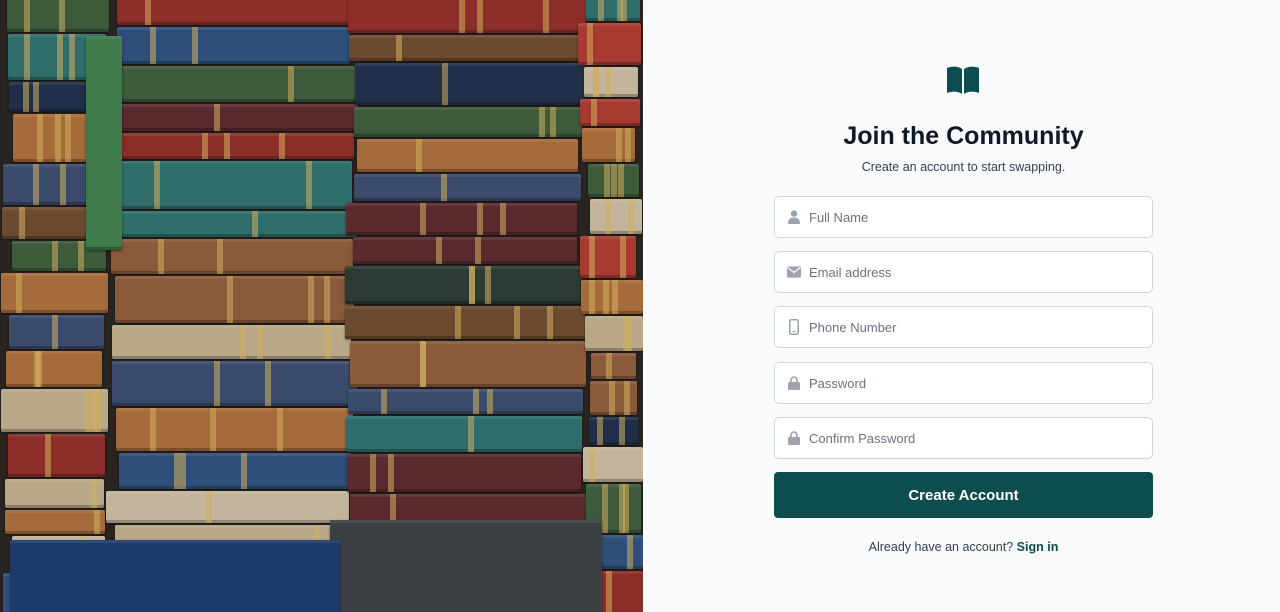 Image resolution: width=1280 pixels, height=612 pixels. What do you see at coordinates (963, 80) in the screenshot?
I see `open-book-icon` at bounding box center [963, 80].